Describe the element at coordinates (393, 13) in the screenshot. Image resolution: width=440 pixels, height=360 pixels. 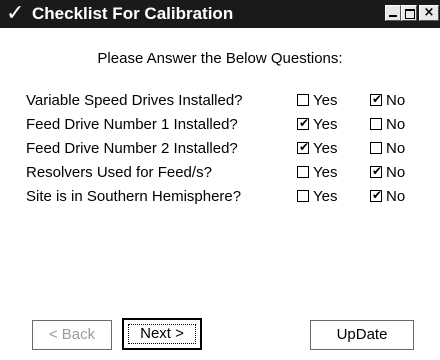
I see `minimize-button` at that location.